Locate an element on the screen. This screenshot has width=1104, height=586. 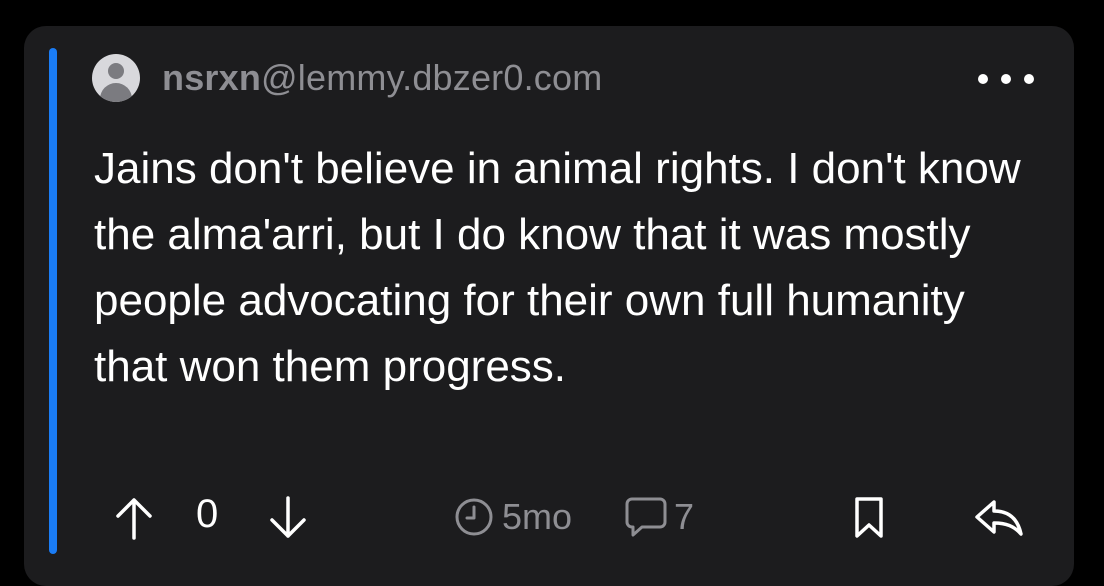
score: 0 is located at coordinates (207, 514).